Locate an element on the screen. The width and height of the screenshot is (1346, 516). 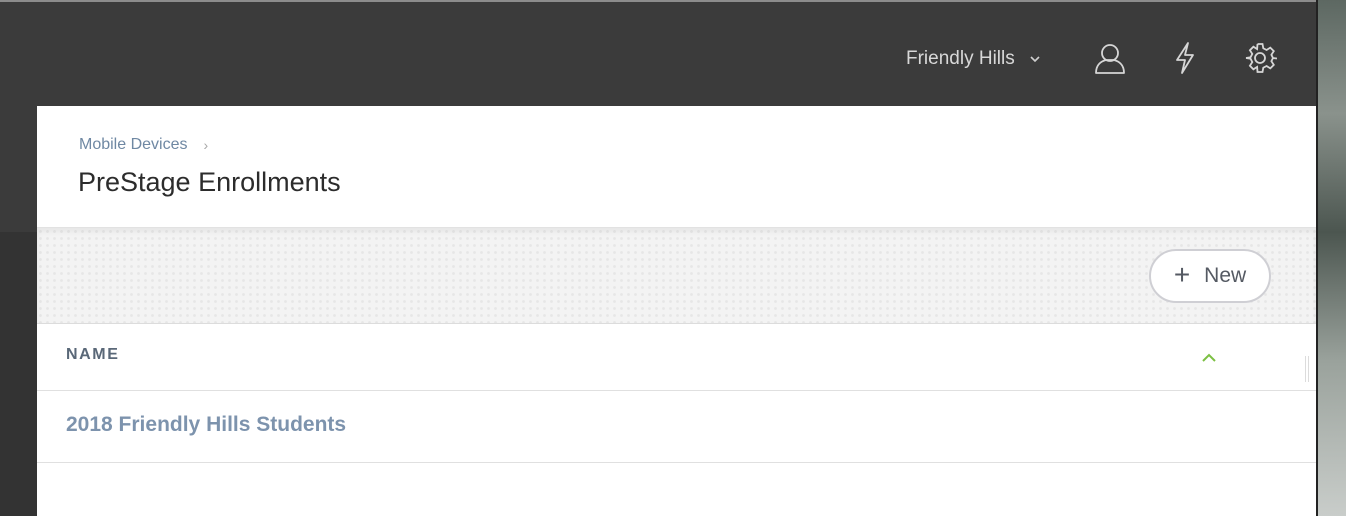
chevron-down-icon is located at coordinates (1035, 59).